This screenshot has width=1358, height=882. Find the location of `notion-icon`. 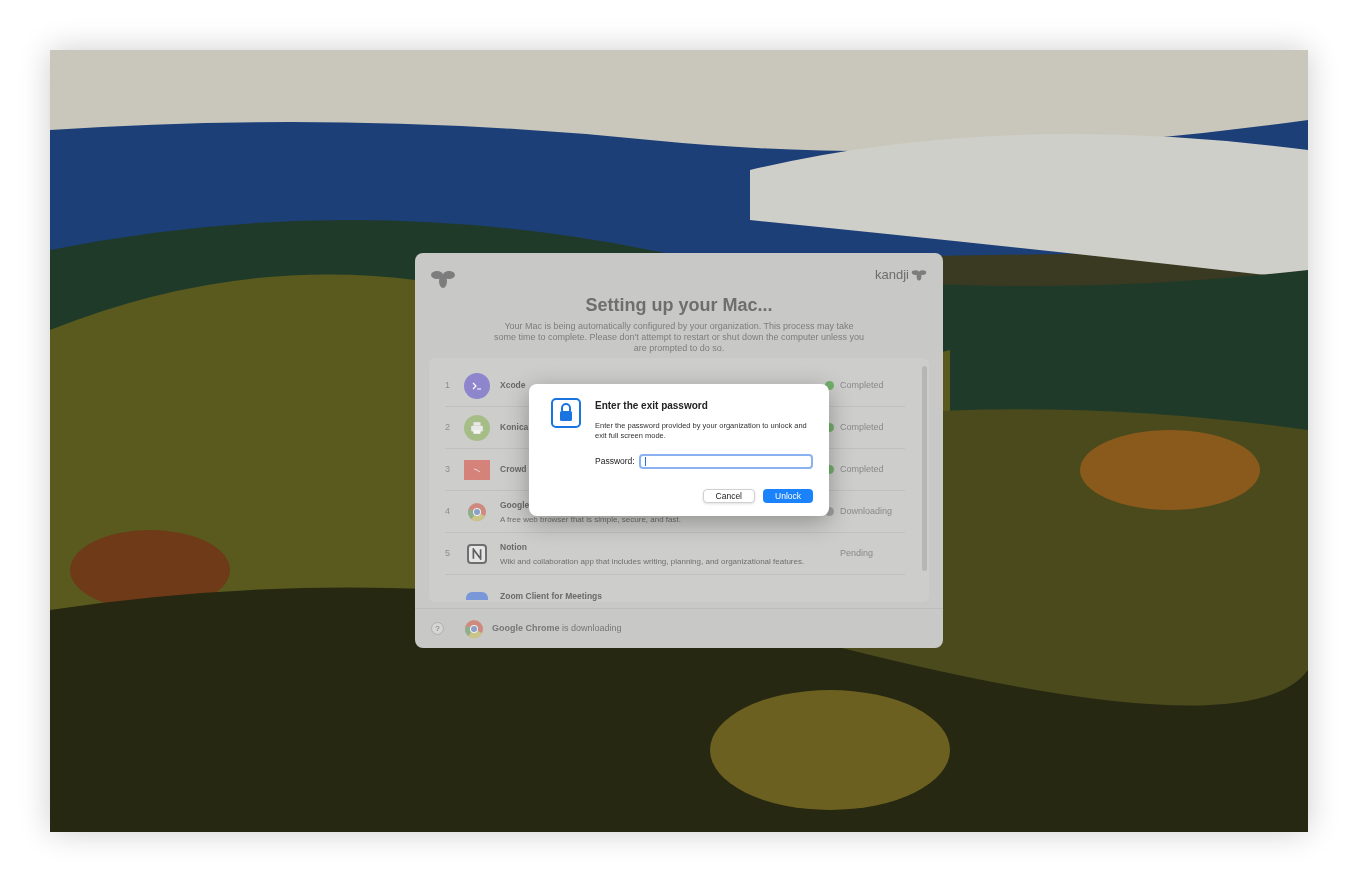

notion-icon is located at coordinates (477, 553).